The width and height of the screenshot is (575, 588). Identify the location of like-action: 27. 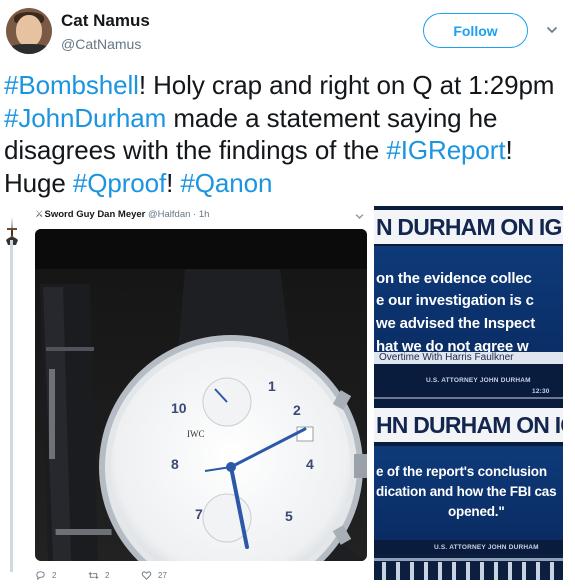
(154, 575).